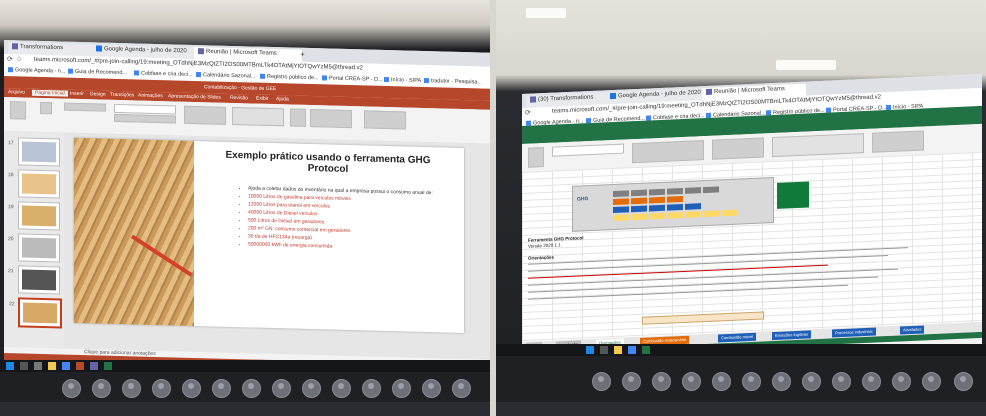 The width and height of the screenshot is (986, 416). What do you see at coordinates (258, 116) in the screenshot?
I see `shapes-gallery` at bounding box center [258, 116].